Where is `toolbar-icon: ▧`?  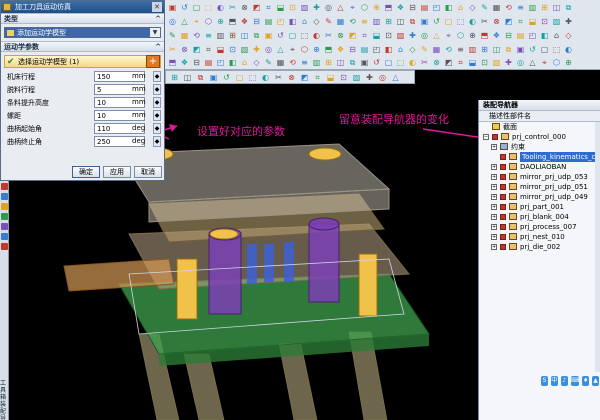 toolbar-icon: ▧ is located at coordinates (496, 62).